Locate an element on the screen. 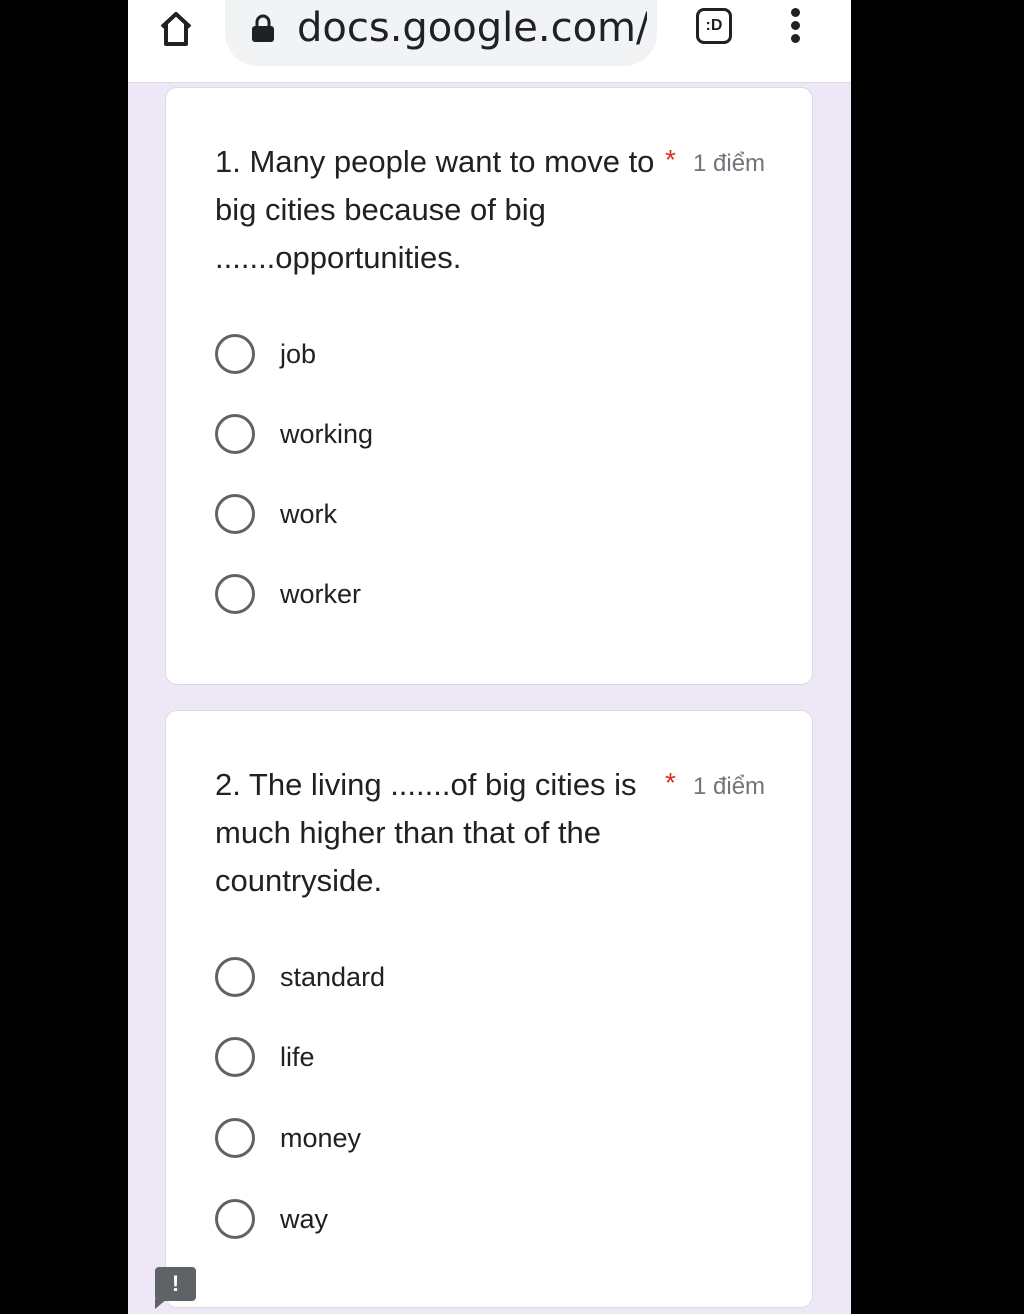 The height and width of the screenshot is (1314, 1024). option-standard: standard is located at coordinates (495, 977).